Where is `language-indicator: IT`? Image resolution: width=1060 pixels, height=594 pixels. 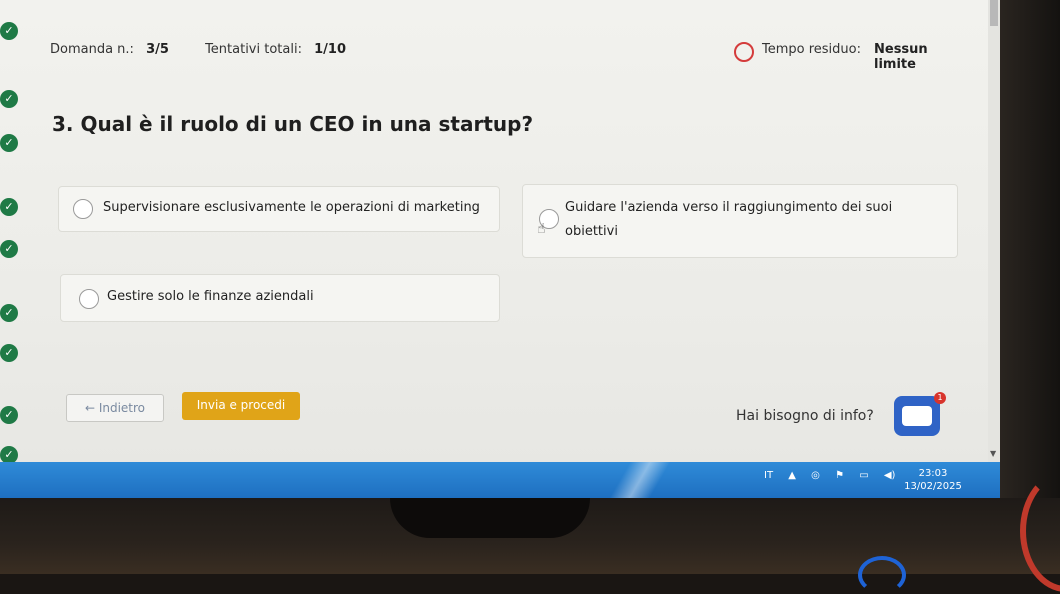 language-indicator: IT is located at coordinates (768, 475).